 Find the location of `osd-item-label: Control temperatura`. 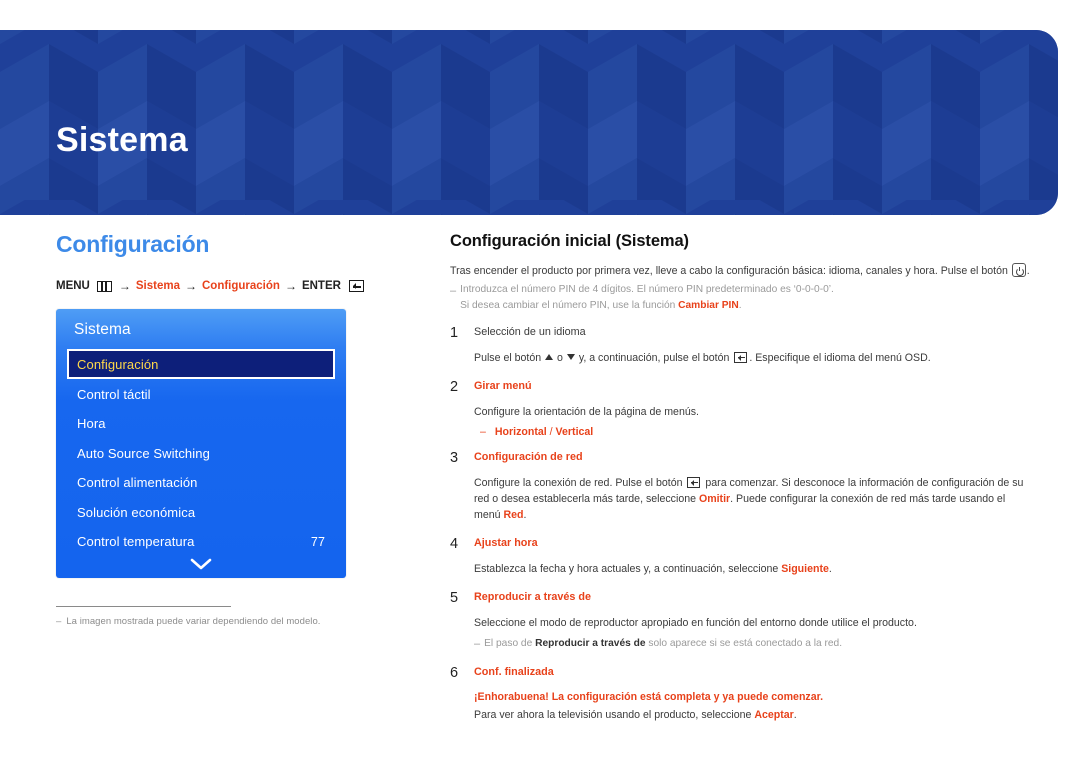

osd-item-label: Control temperatura is located at coordinates (136, 542).